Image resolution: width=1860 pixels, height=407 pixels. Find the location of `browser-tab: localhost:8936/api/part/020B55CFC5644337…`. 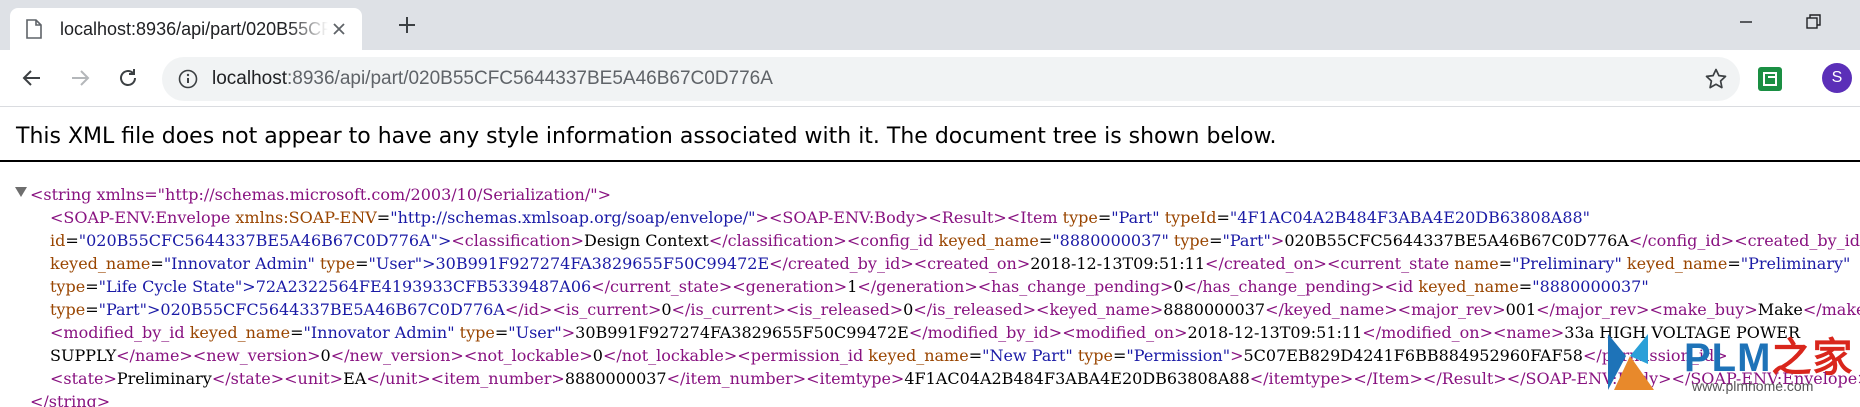

browser-tab: localhost:8936/api/part/020B55CFC5644337… is located at coordinates (186, 29).